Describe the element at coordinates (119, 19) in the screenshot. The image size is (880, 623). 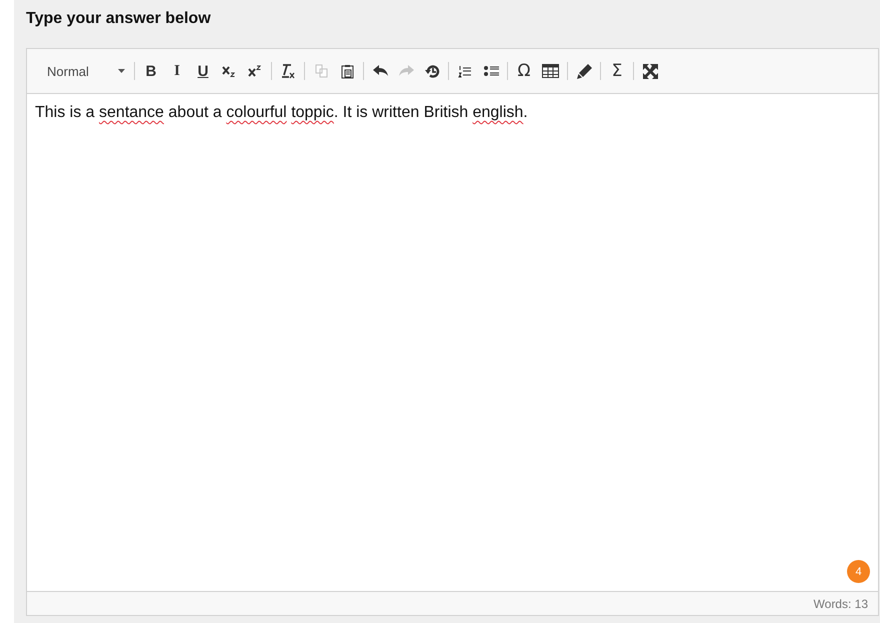
I see `heading: Type your answer below` at that location.